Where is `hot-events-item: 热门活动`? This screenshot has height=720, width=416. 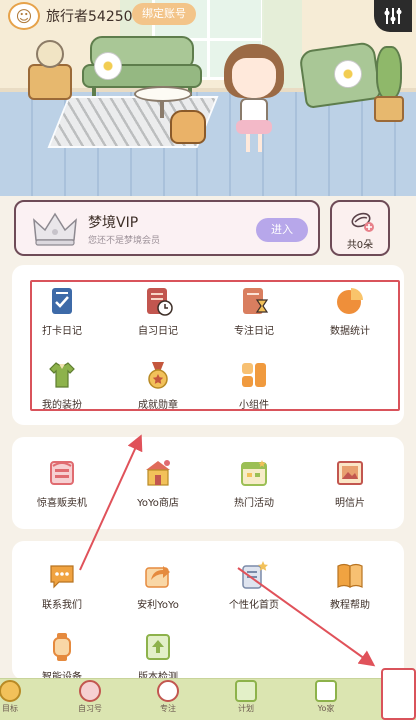 hot-events-item: 热门活动 is located at coordinates (254, 483).